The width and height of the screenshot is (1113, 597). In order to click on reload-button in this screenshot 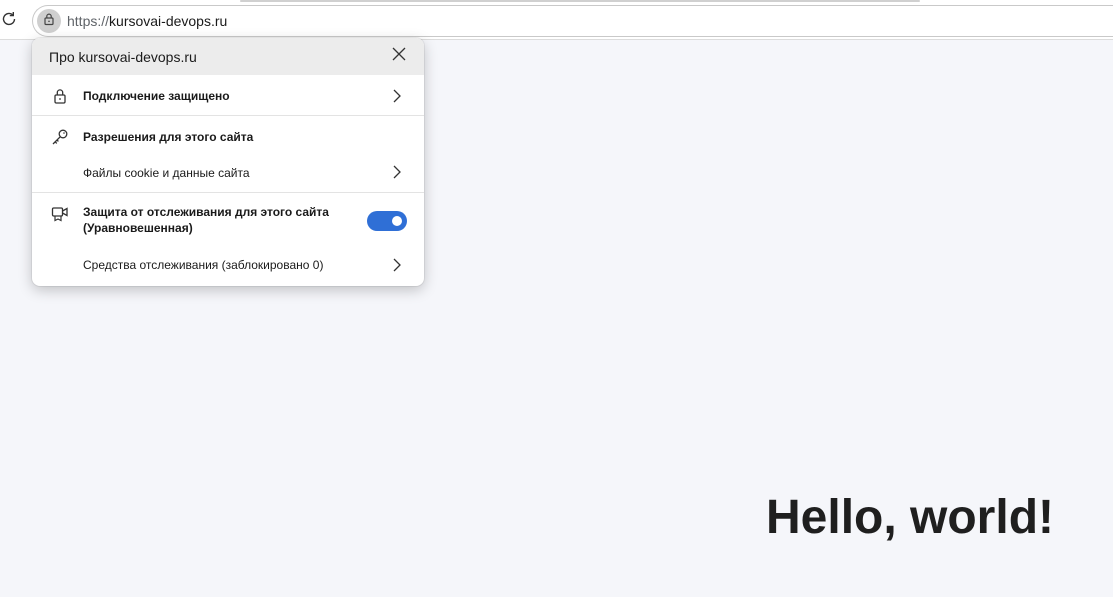, I will do `click(9, 21)`.